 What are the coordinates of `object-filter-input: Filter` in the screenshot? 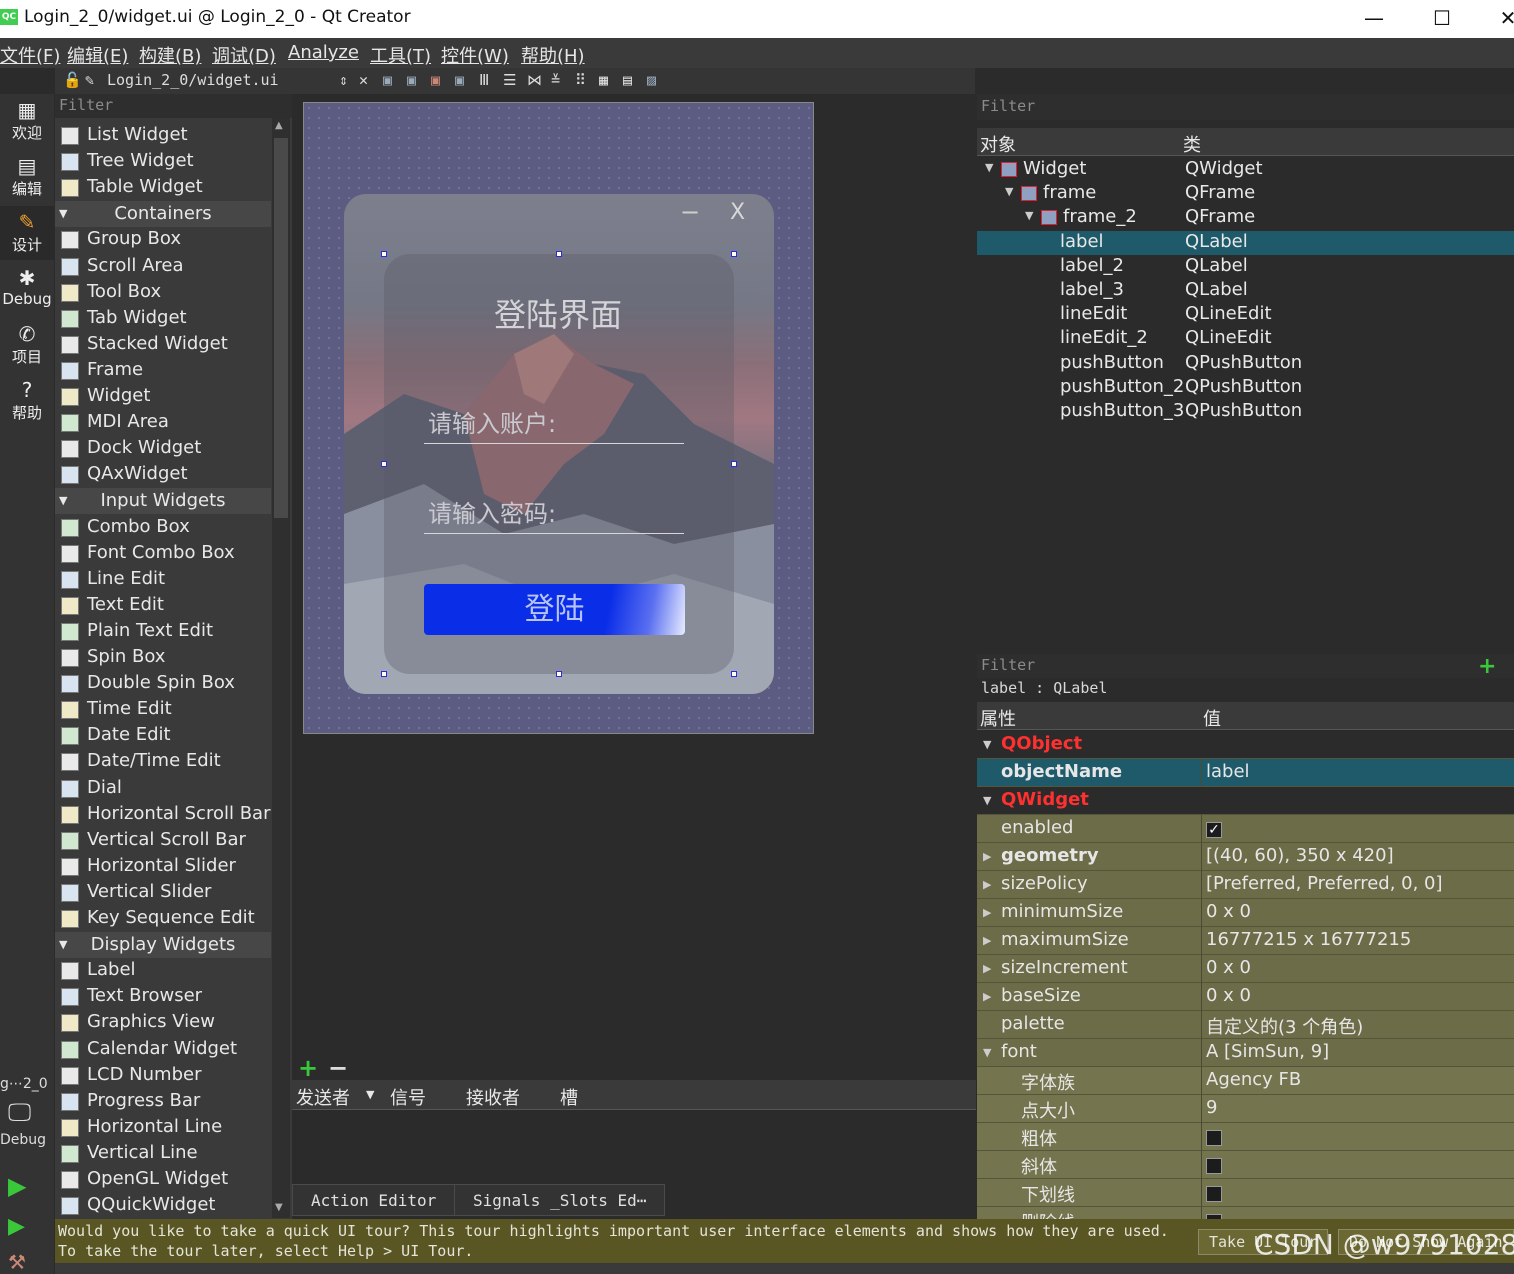 It's located at (1245, 107).